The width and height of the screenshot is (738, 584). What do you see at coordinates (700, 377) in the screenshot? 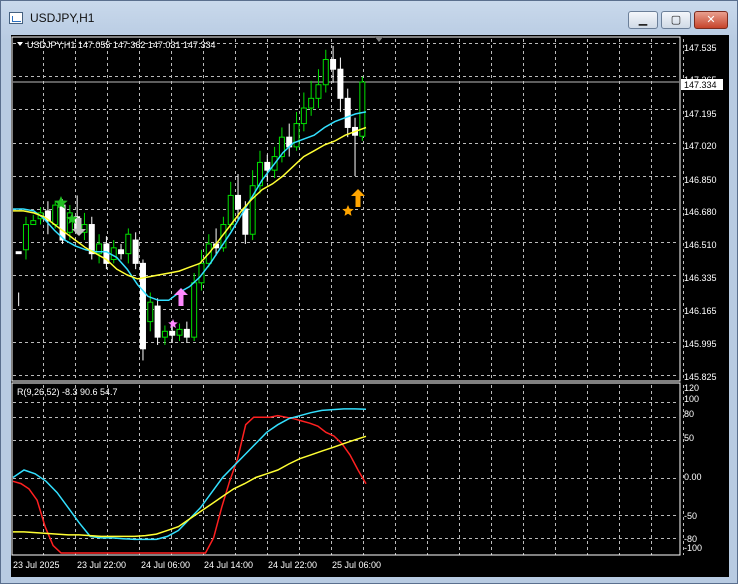
I see `price-label: 145.825` at bounding box center [700, 377].